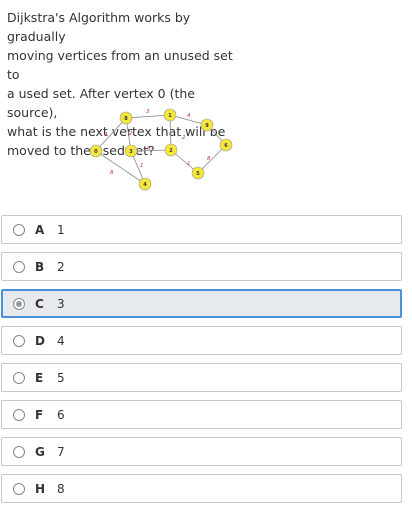 The width and height of the screenshot is (412, 509). I want to click on option-value: 5, so click(61, 378).